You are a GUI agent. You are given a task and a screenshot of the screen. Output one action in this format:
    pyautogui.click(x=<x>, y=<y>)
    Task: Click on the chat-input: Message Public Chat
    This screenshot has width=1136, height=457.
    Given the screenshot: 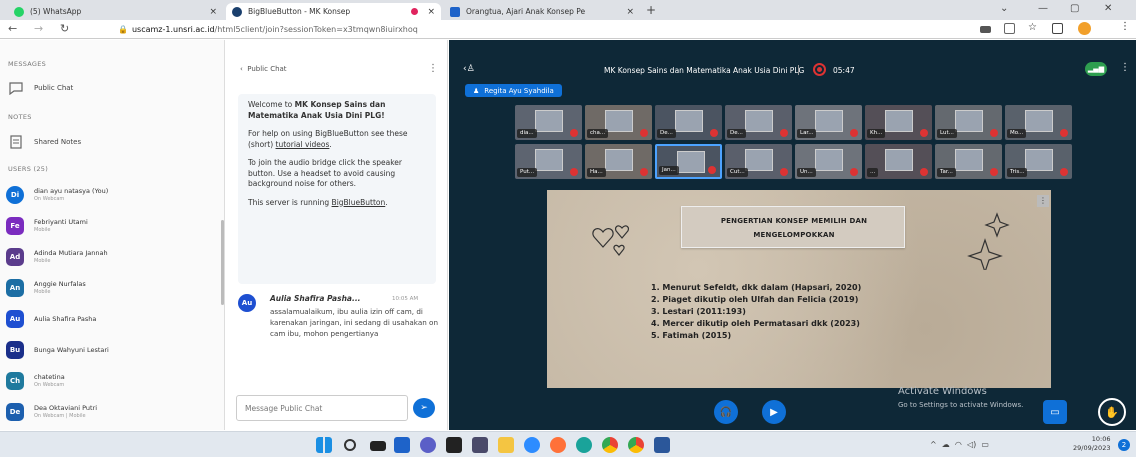 What is the action you would take?
    pyautogui.click(x=322, y=408)
    